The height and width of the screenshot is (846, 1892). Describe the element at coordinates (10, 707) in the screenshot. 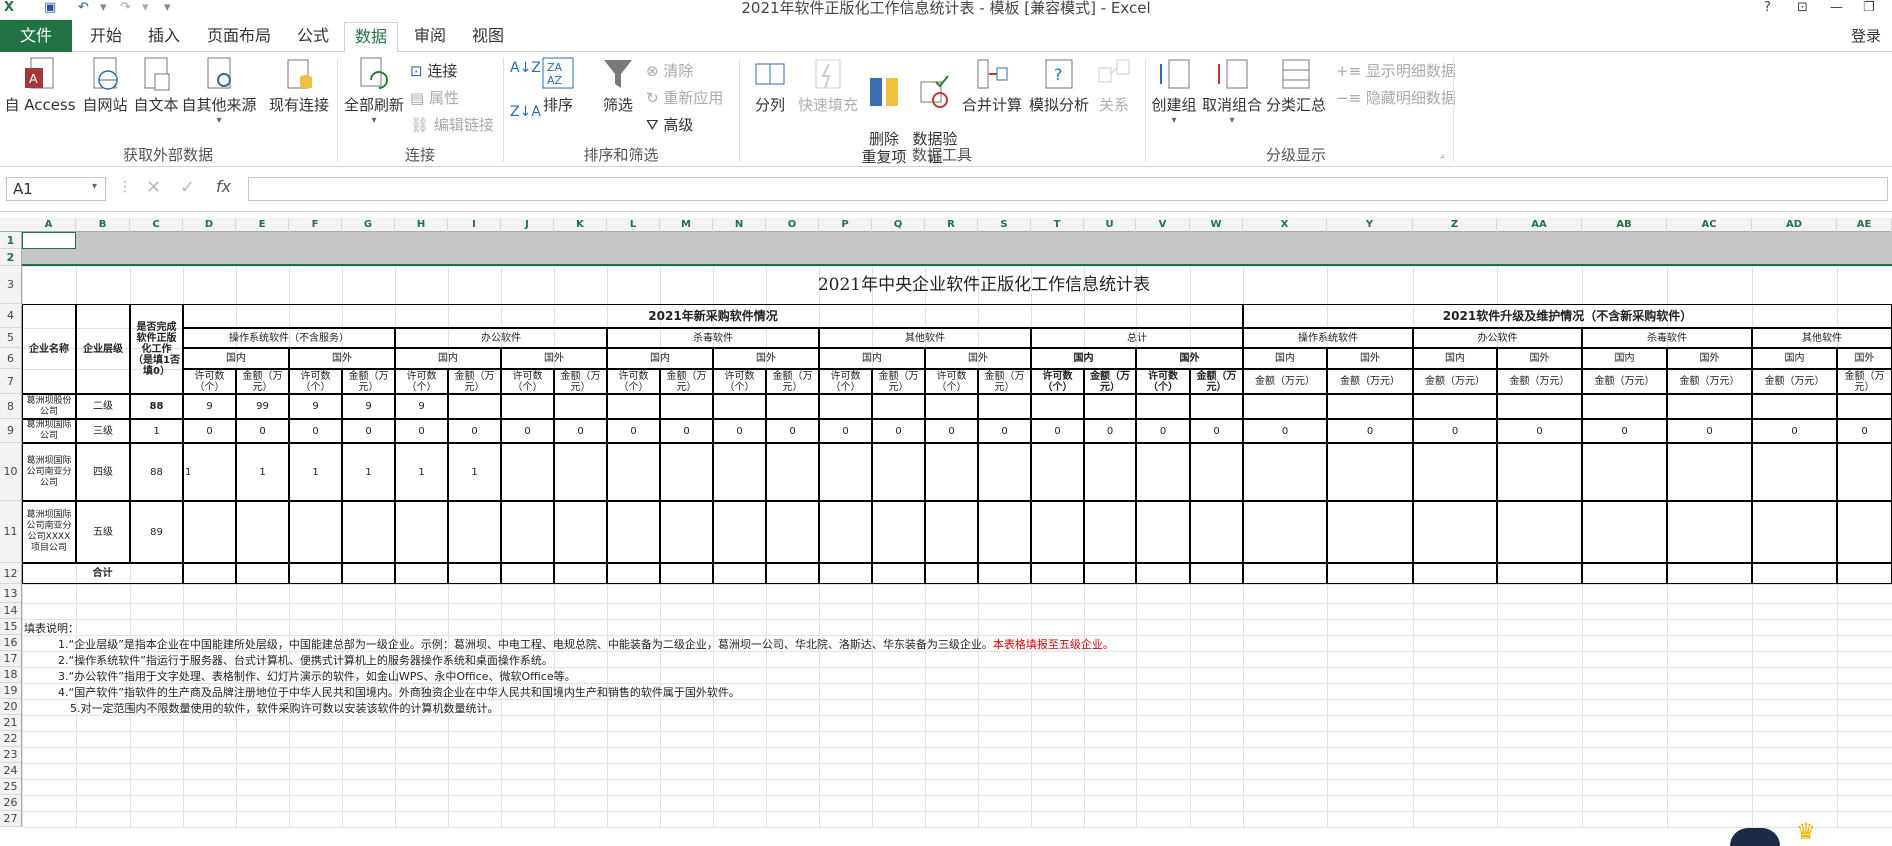

I see `row-header-20: 20` at that location.